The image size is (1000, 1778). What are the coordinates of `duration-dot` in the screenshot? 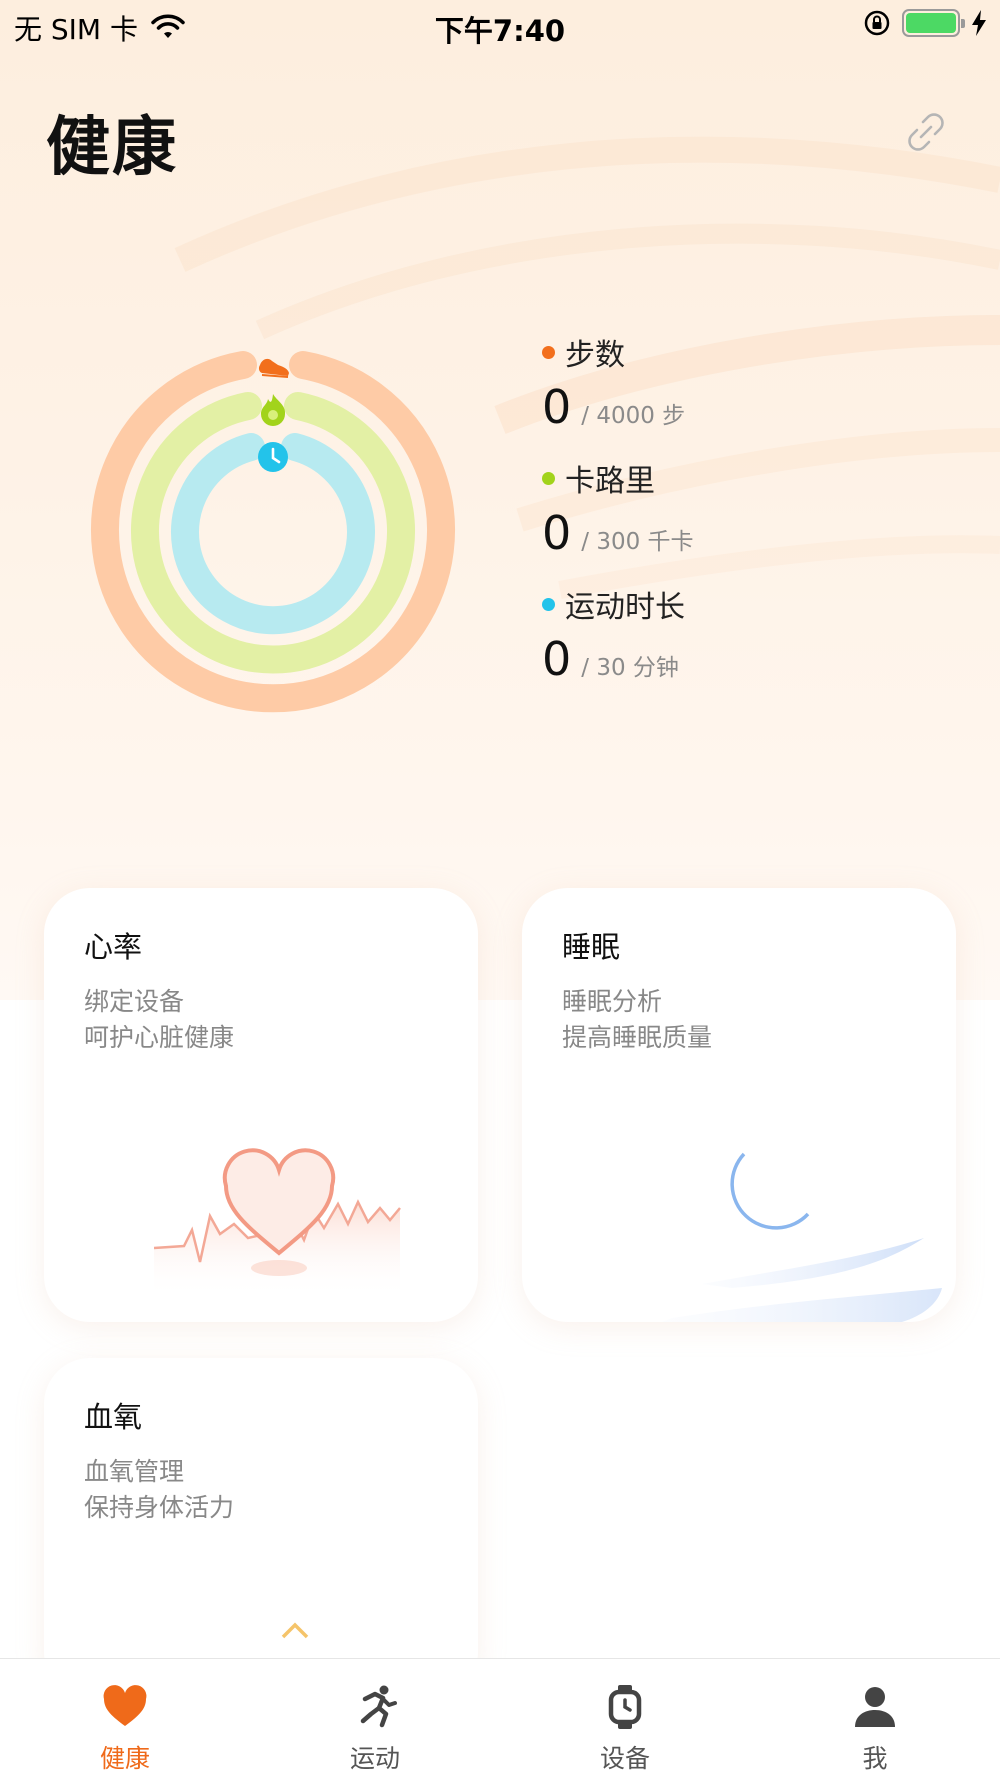 It's located at (548, 604).